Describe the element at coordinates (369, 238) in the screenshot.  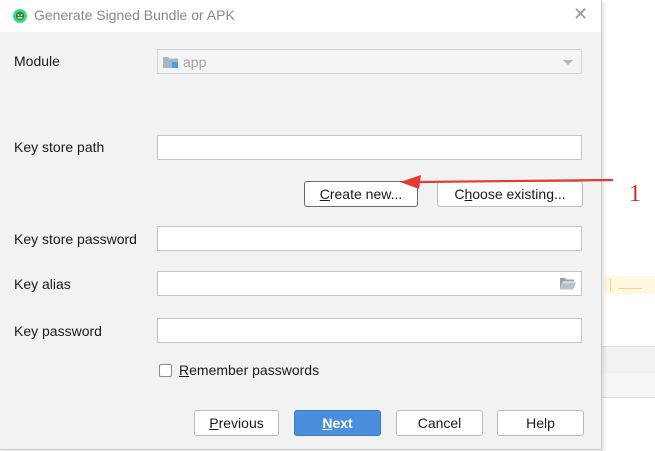
I see `key-store-password-input` at that location.